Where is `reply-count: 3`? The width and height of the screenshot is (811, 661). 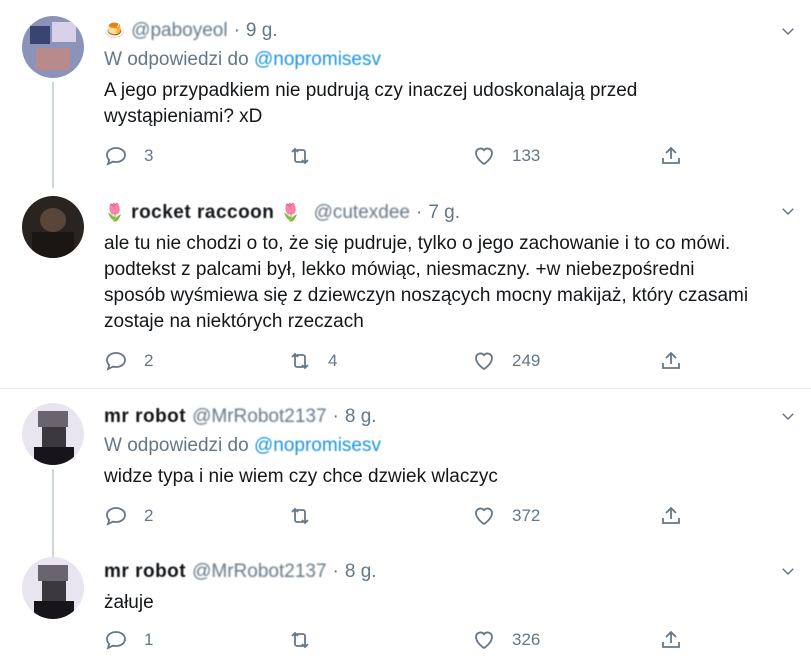
reply-count: 3 is located at coordinates (149, 155).